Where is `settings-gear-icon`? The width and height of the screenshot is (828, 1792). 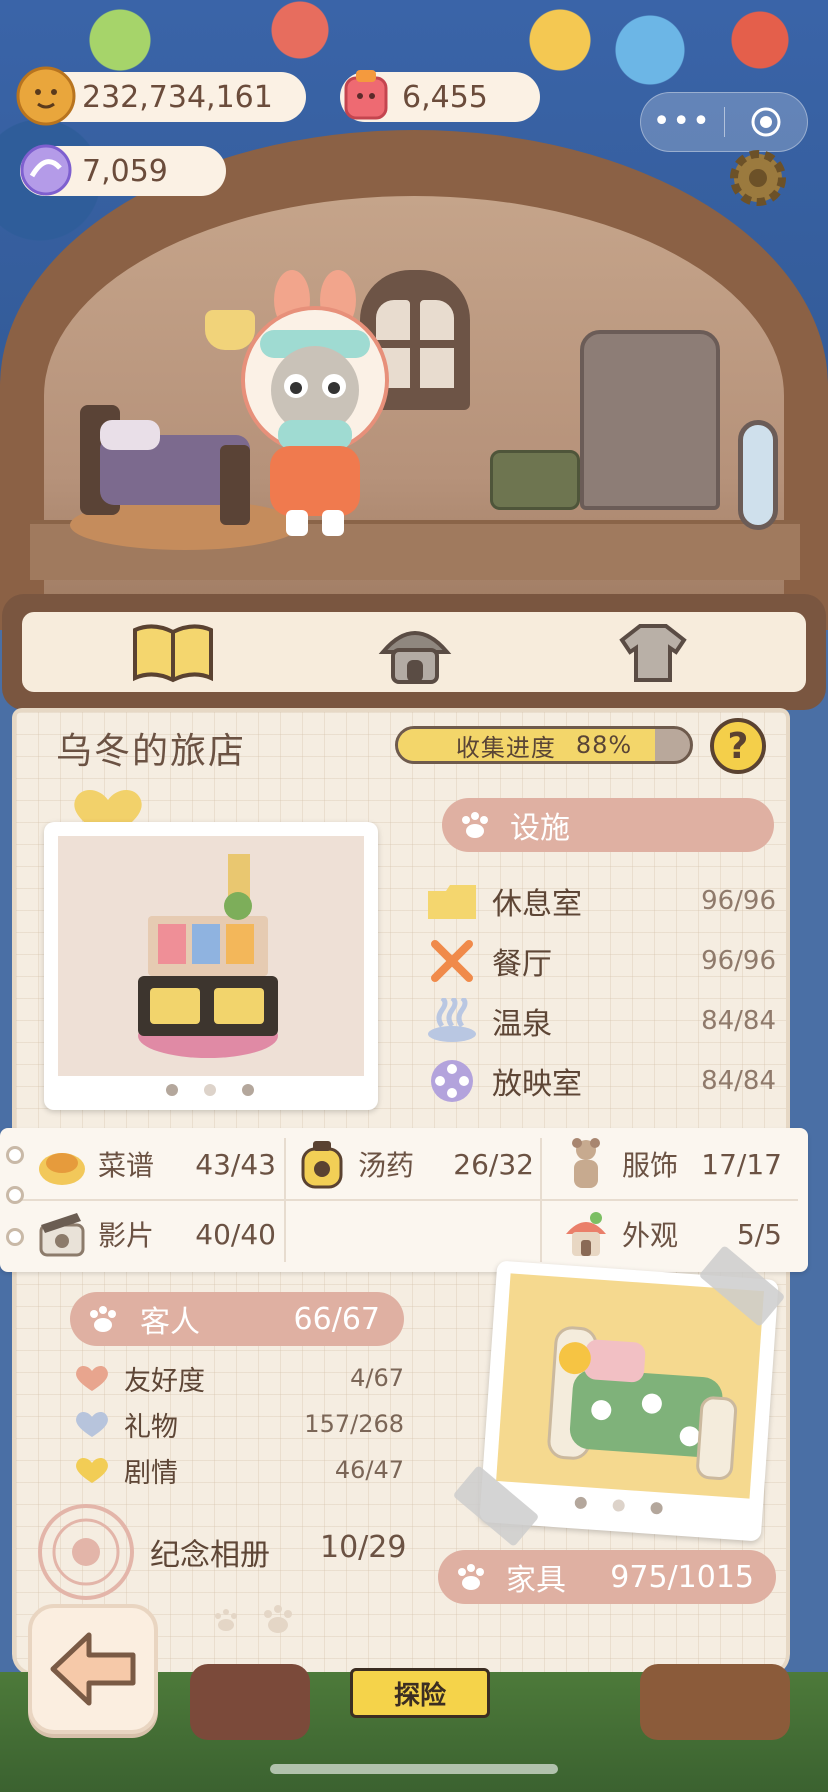 settings-gear-icon is located at coordinates (758, 178).